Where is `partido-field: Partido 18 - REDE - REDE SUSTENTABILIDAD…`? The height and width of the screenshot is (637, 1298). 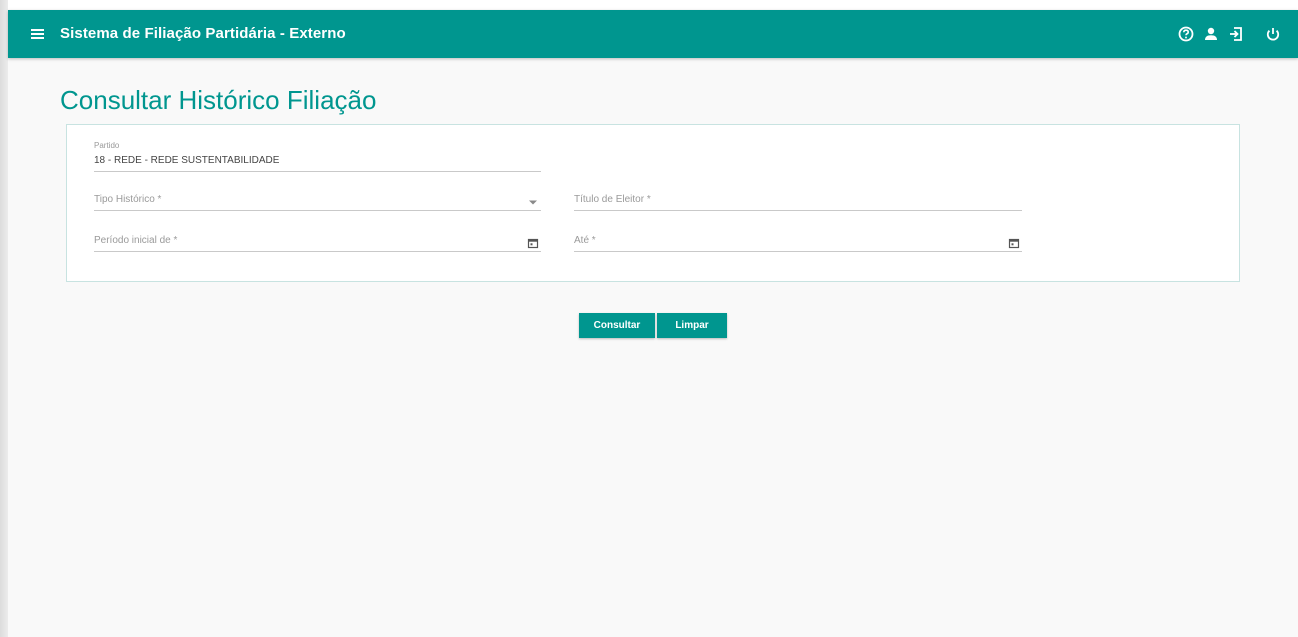 partido-field: Partido 18 - REDE - REDE SUSTENTABILIDAD… is located at coordinates (317, 156).